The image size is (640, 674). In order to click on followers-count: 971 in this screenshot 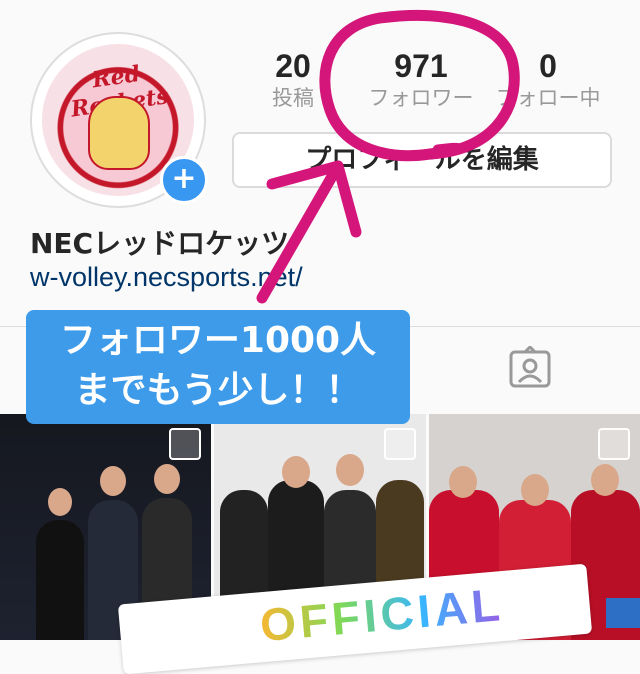, I will do `click(421, 66)`.